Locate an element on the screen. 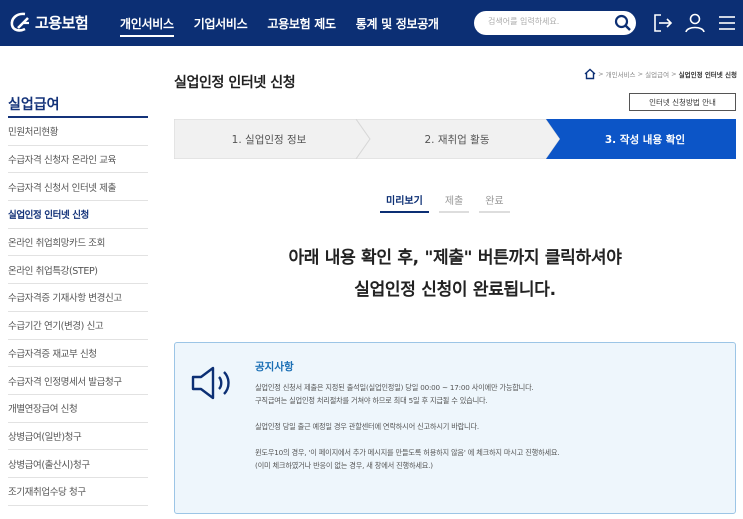 The width and height of the screenshot is (743, 519). step-1: 1. 실업인정 정보 is located at coordinates (269, 139).